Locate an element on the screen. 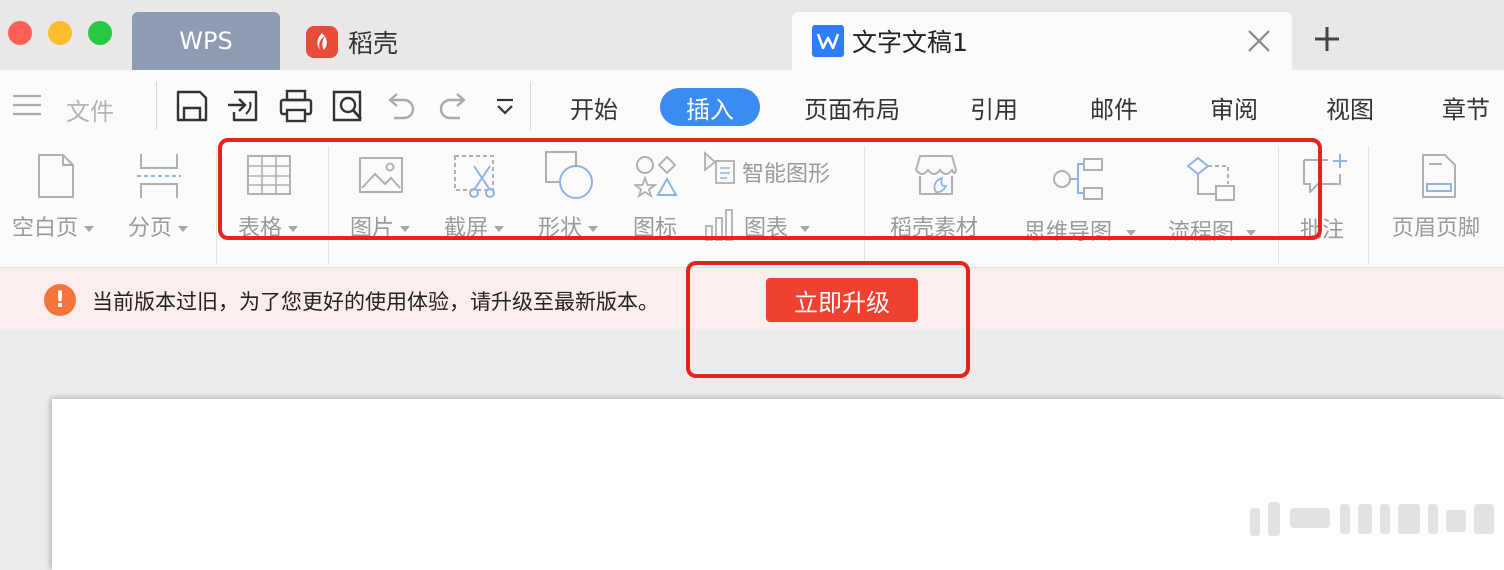  window-tab-bar: WPS 稻壳 文字文稿1 is located at coordinates (752, 35).